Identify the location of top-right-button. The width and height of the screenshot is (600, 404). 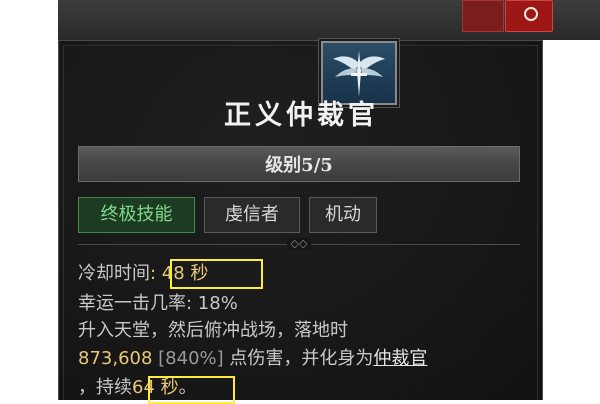
(529, 16).